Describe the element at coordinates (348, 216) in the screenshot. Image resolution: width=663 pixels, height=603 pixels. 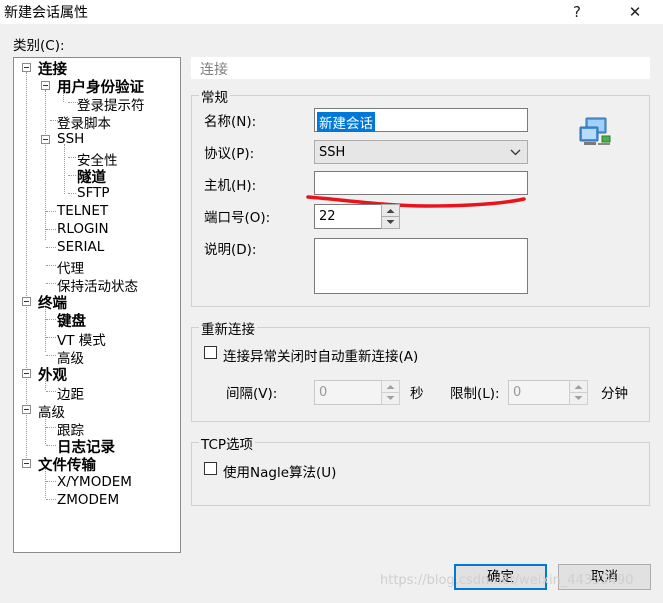
I see `port-input: 22` at that location.